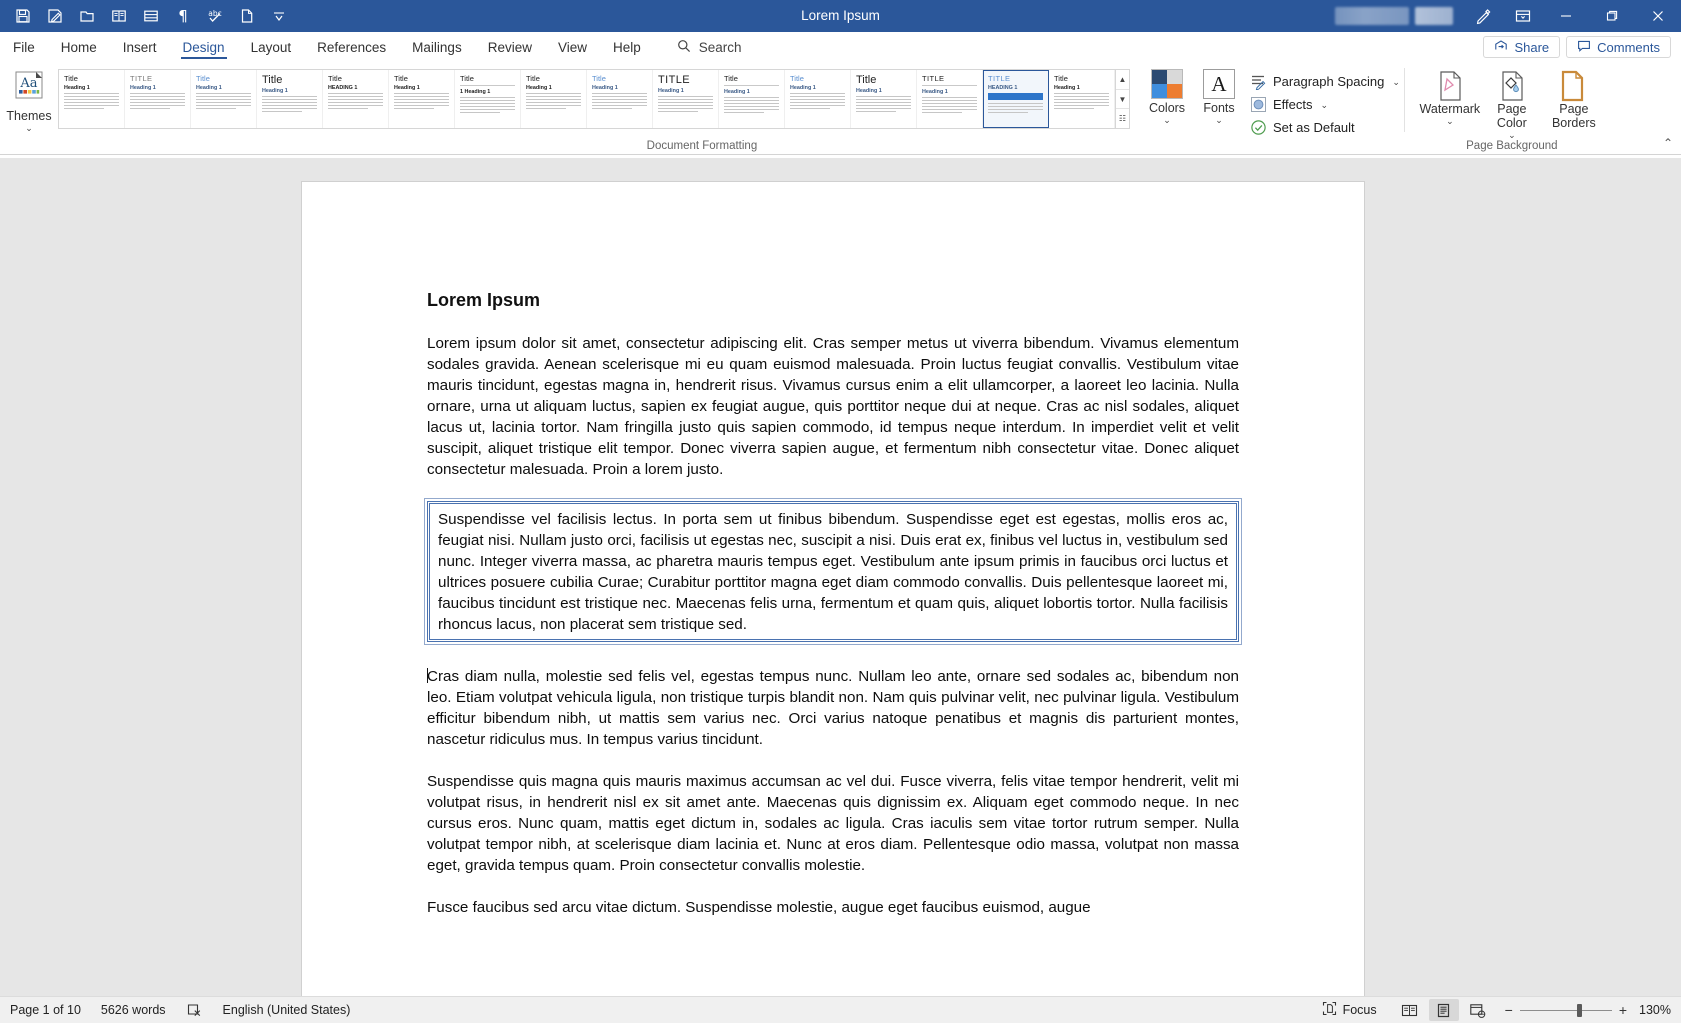 This screenshot has width=1681, height=1023. Describe the element at coordinates (1372, 16) in the screenshot. I see `redacted-account-name` at that location.